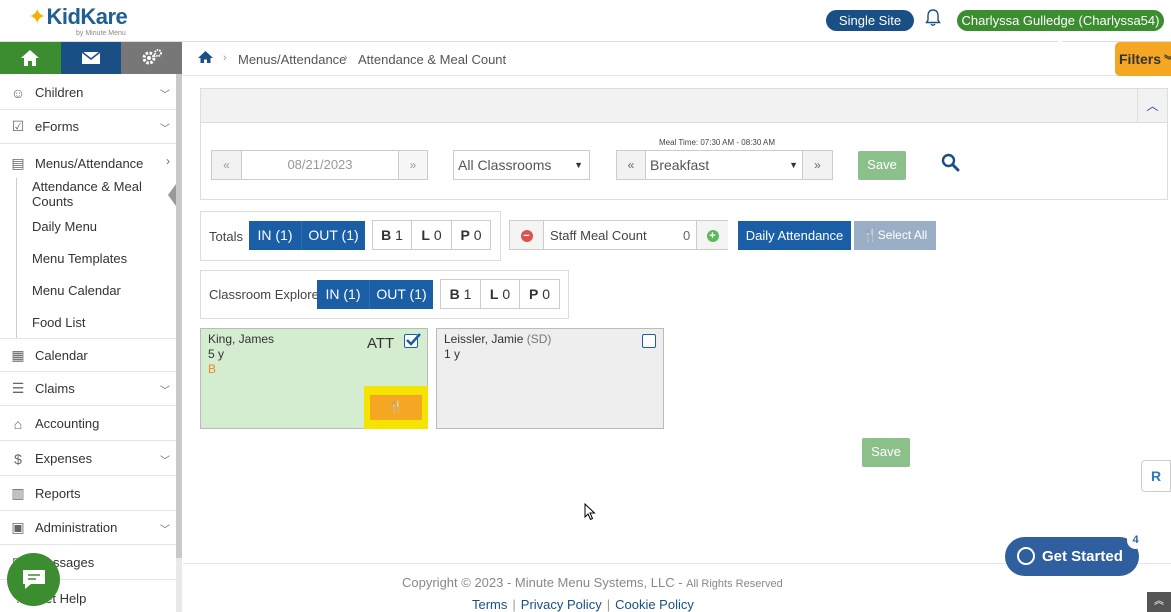  Describe the element at coordinates (226, 165) in the screenshot. I see `prev-date-button: «` at that location.